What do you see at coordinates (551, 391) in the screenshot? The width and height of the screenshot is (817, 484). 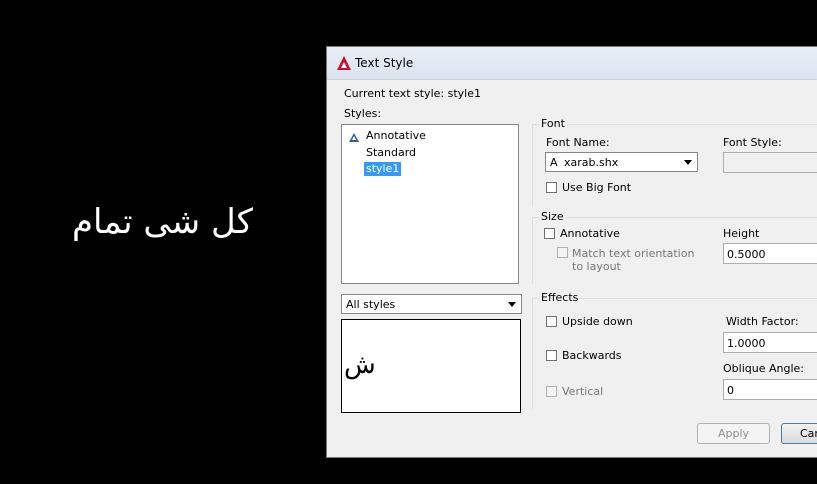 I see `vertical-checkbox` at bounding box center [551, 391].